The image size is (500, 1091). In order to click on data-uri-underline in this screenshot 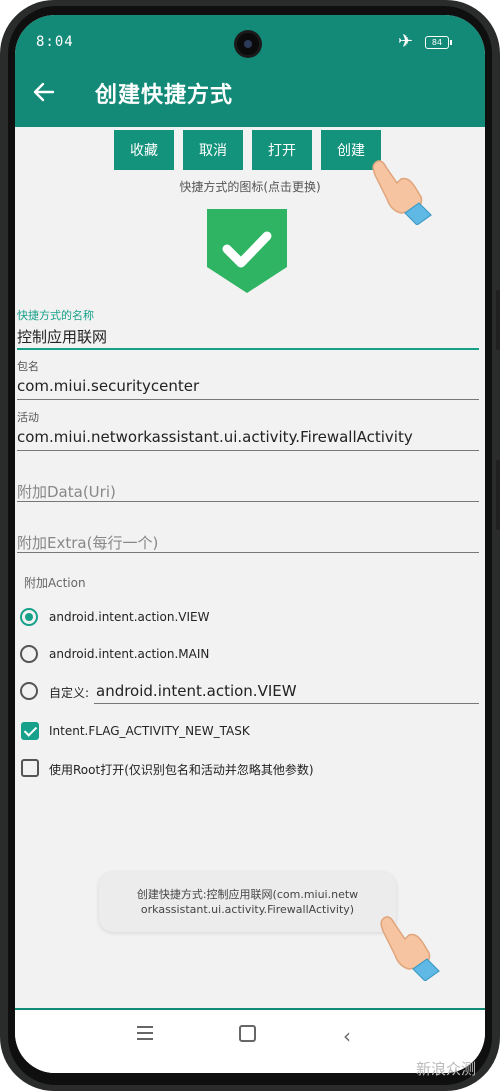, I will do `click(248, 501)`.